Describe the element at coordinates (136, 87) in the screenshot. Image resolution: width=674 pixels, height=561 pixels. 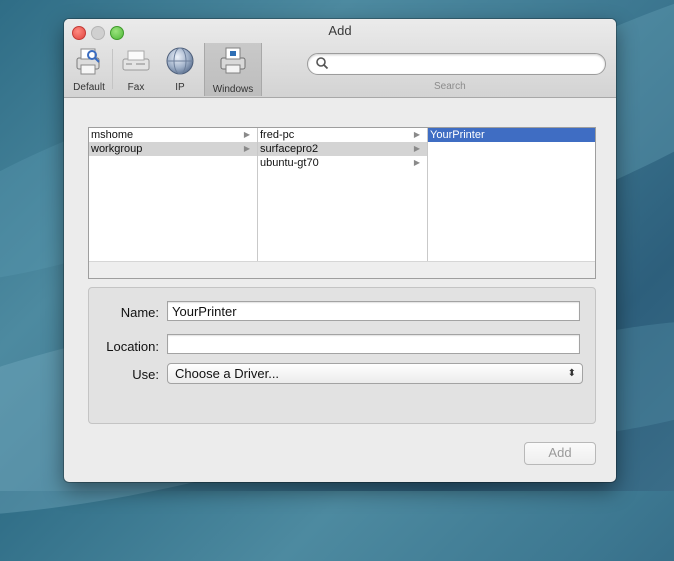
I see `toolbar-fax-label: Fax` at that location.